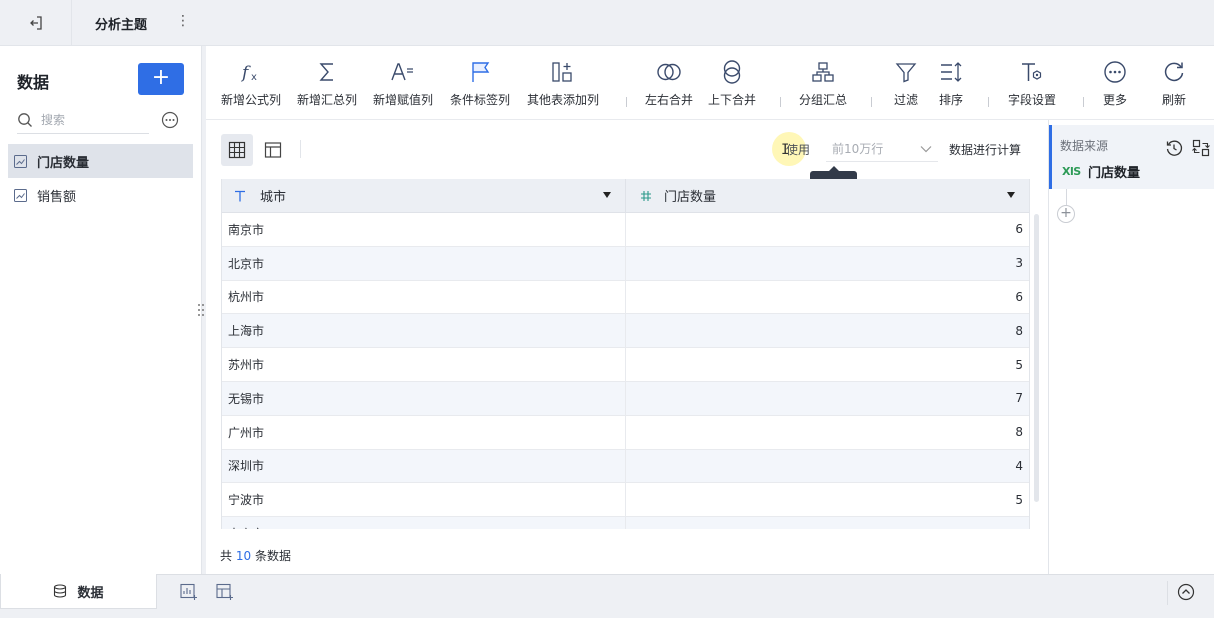 The height and width of the screenshot is (618, 1214). I want to click on more-button: 更多, so click(1115, 83).